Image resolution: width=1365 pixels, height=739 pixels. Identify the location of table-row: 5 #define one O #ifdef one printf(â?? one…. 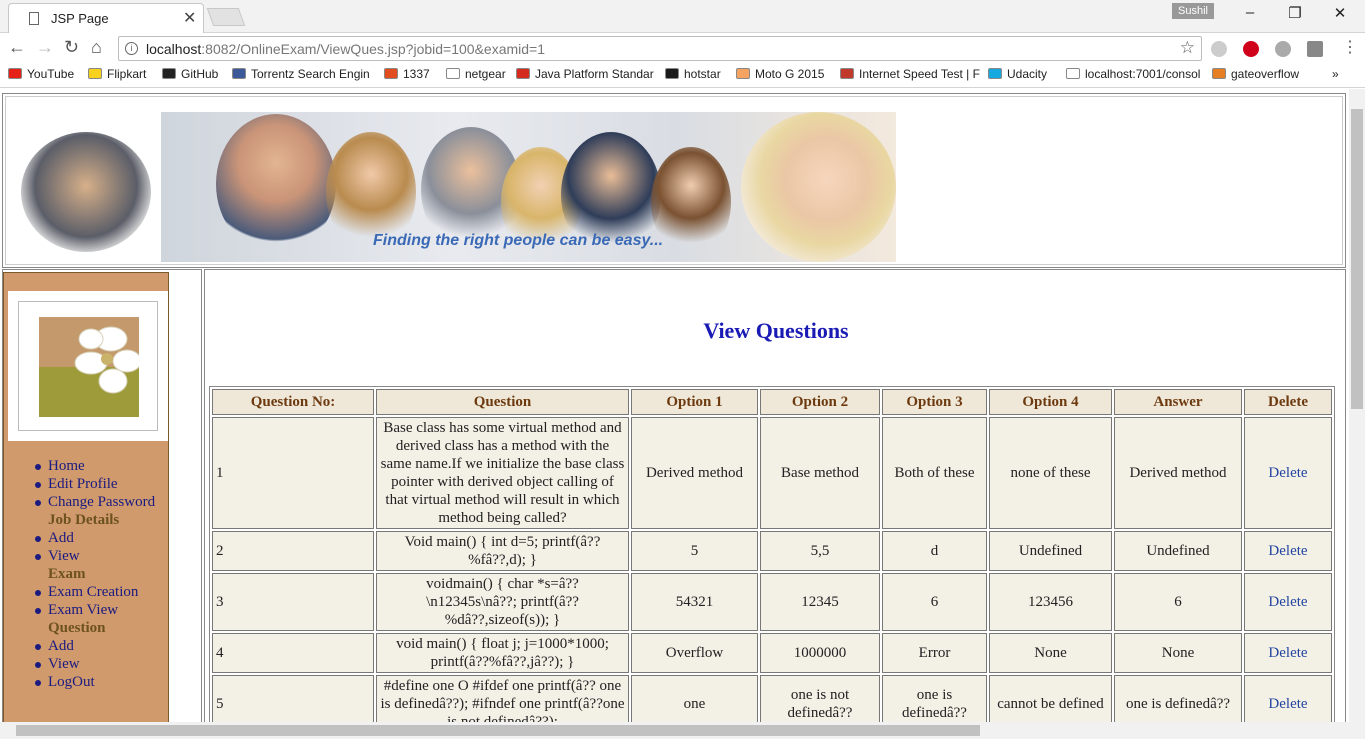
(772, 698).